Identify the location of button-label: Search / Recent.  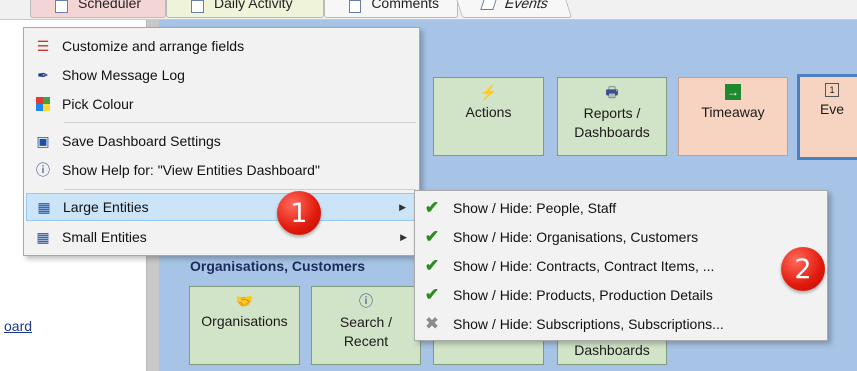
(366, 331).